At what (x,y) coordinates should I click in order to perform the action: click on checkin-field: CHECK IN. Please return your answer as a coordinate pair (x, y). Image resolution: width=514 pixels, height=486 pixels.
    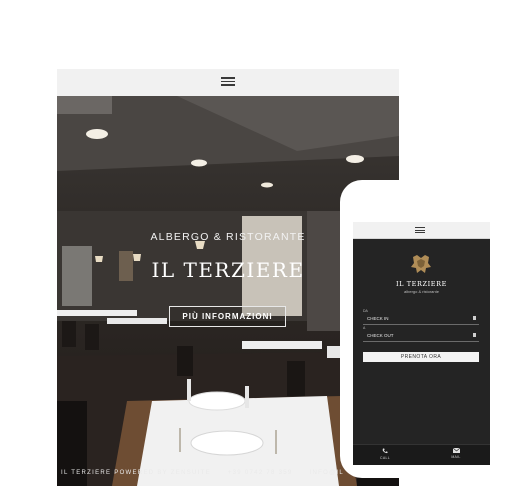
    Looking at the image, I should click on (421, 319).